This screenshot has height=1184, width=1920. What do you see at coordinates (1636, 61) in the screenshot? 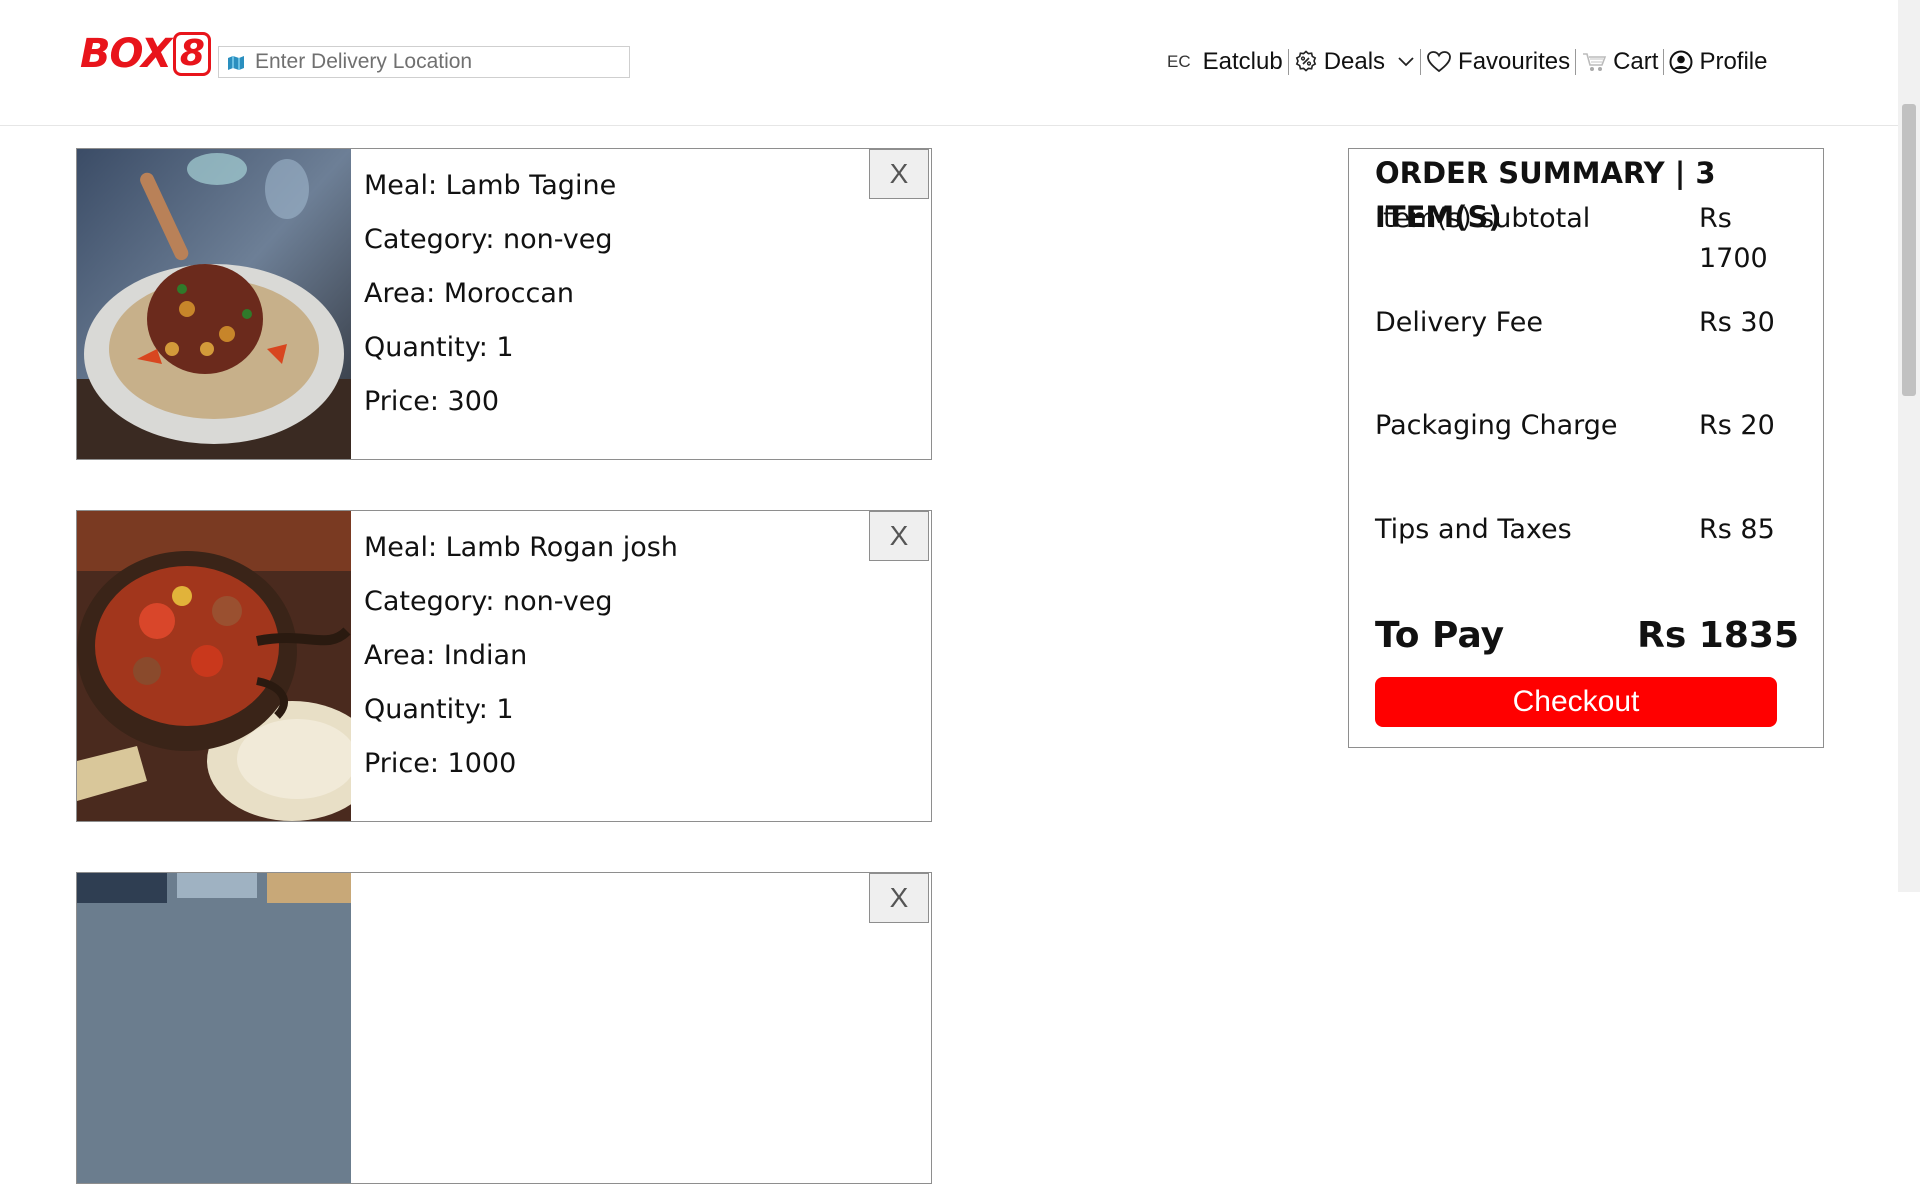
I see `nav-cart-label: Cart` at bounding box center [1636, 61].